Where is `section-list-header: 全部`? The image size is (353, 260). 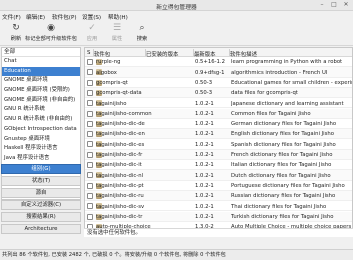
section-list-header: 全部 is located at coordinates (41, 52).